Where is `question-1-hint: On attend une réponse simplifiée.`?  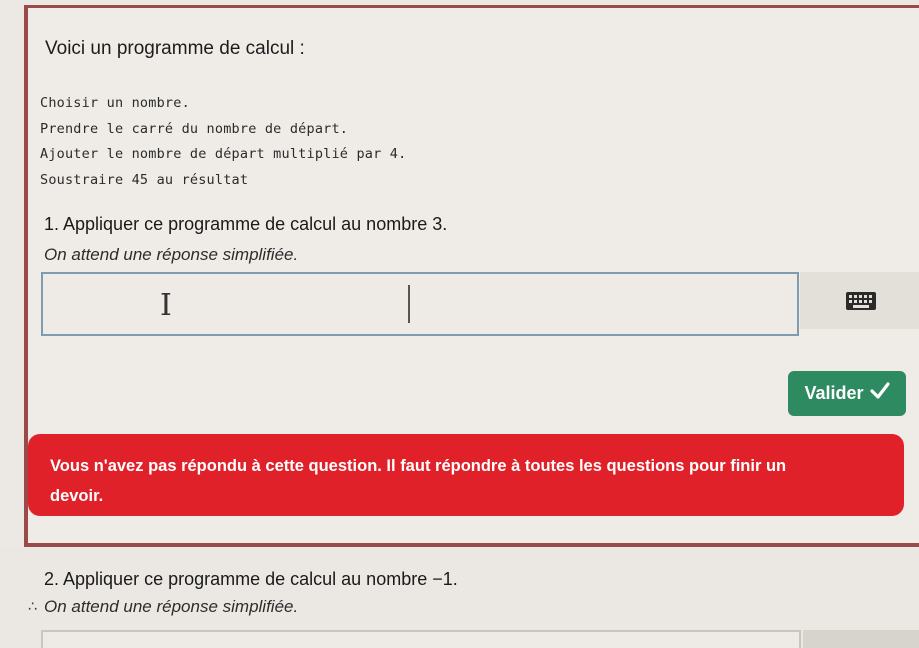 question-1-hint: On attend une réponse simplifiée. is located at coordinates (171, 254).